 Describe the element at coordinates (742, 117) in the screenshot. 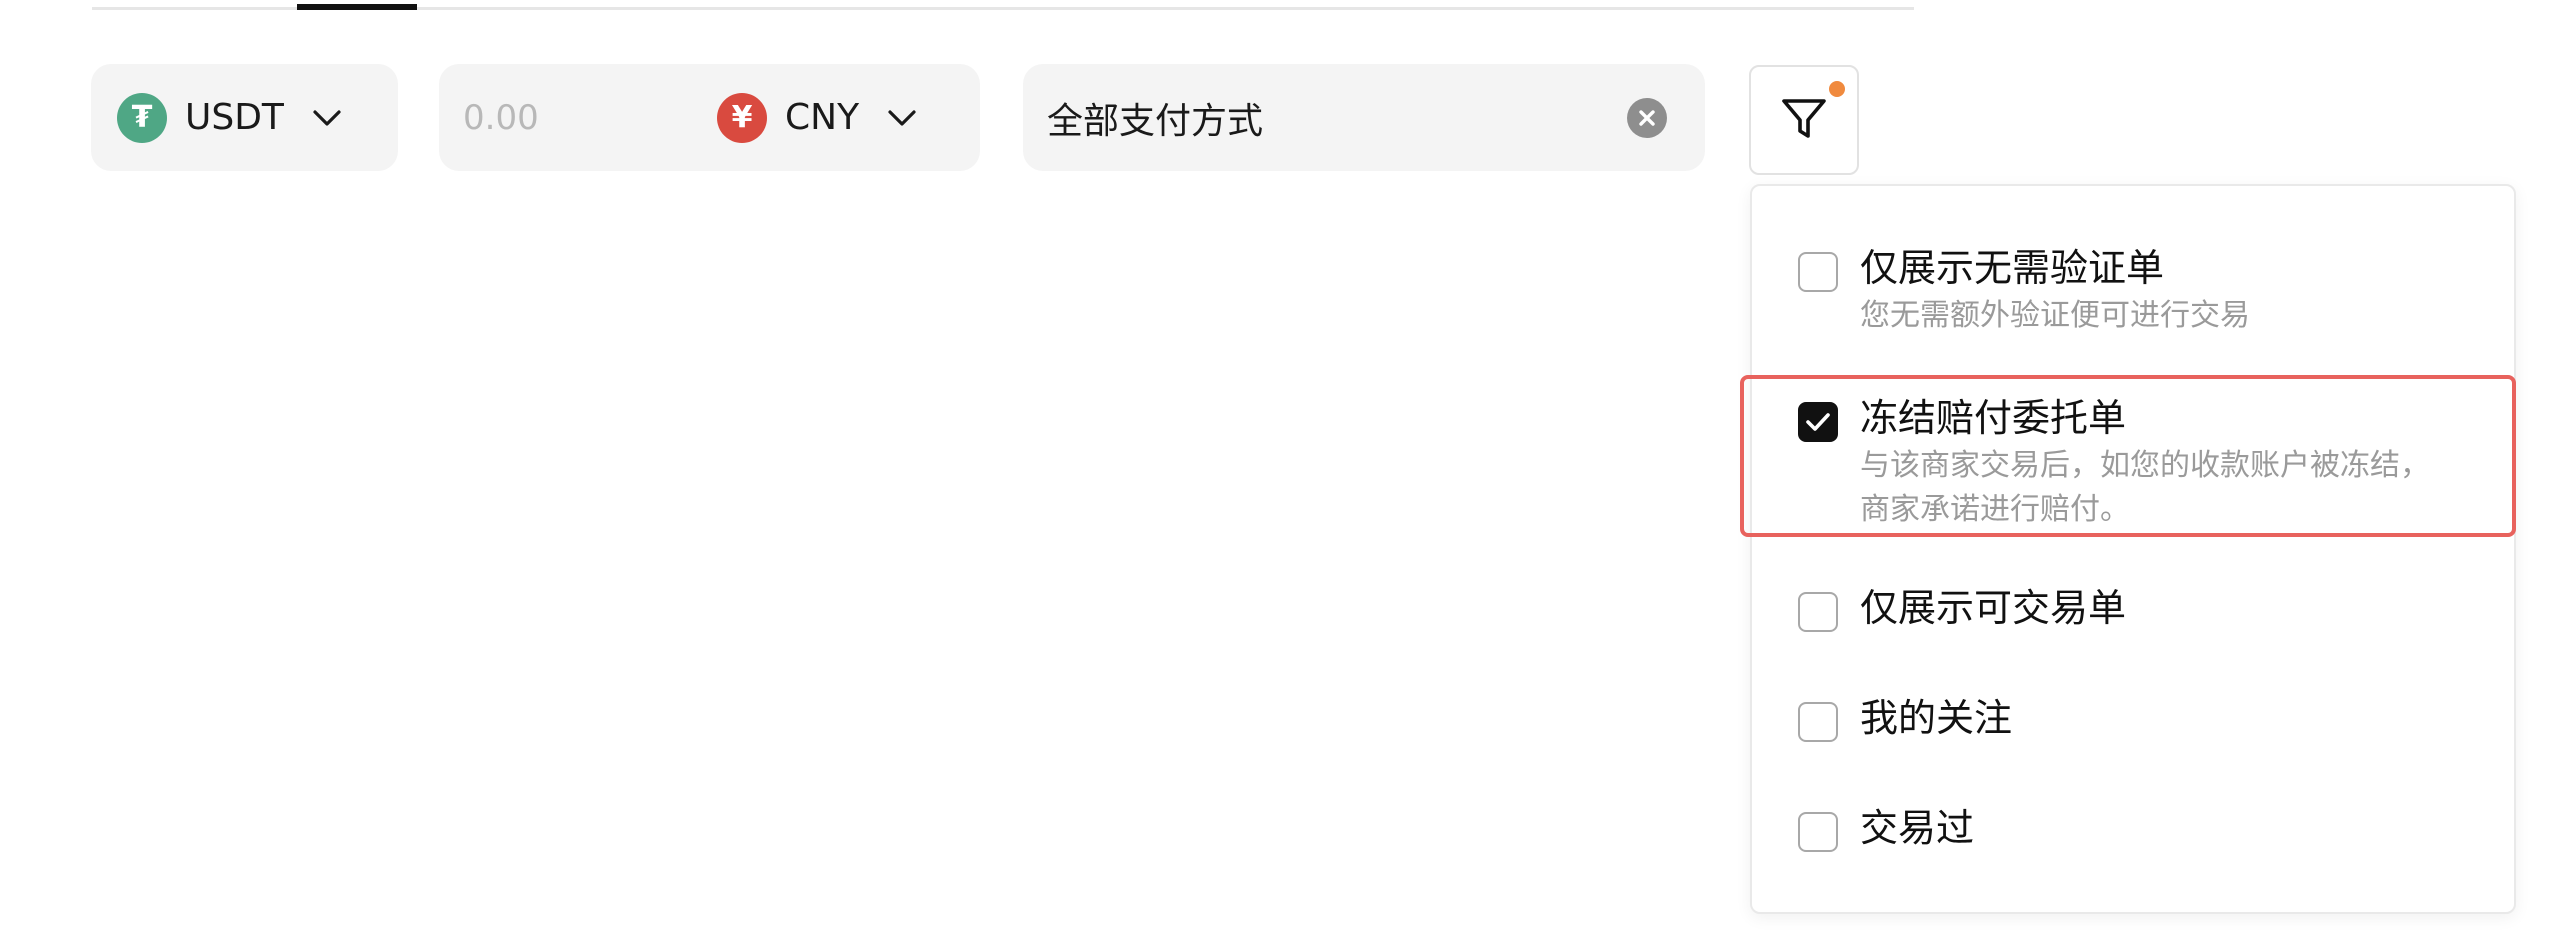

I see `yuan-icon: ¥` at that location.